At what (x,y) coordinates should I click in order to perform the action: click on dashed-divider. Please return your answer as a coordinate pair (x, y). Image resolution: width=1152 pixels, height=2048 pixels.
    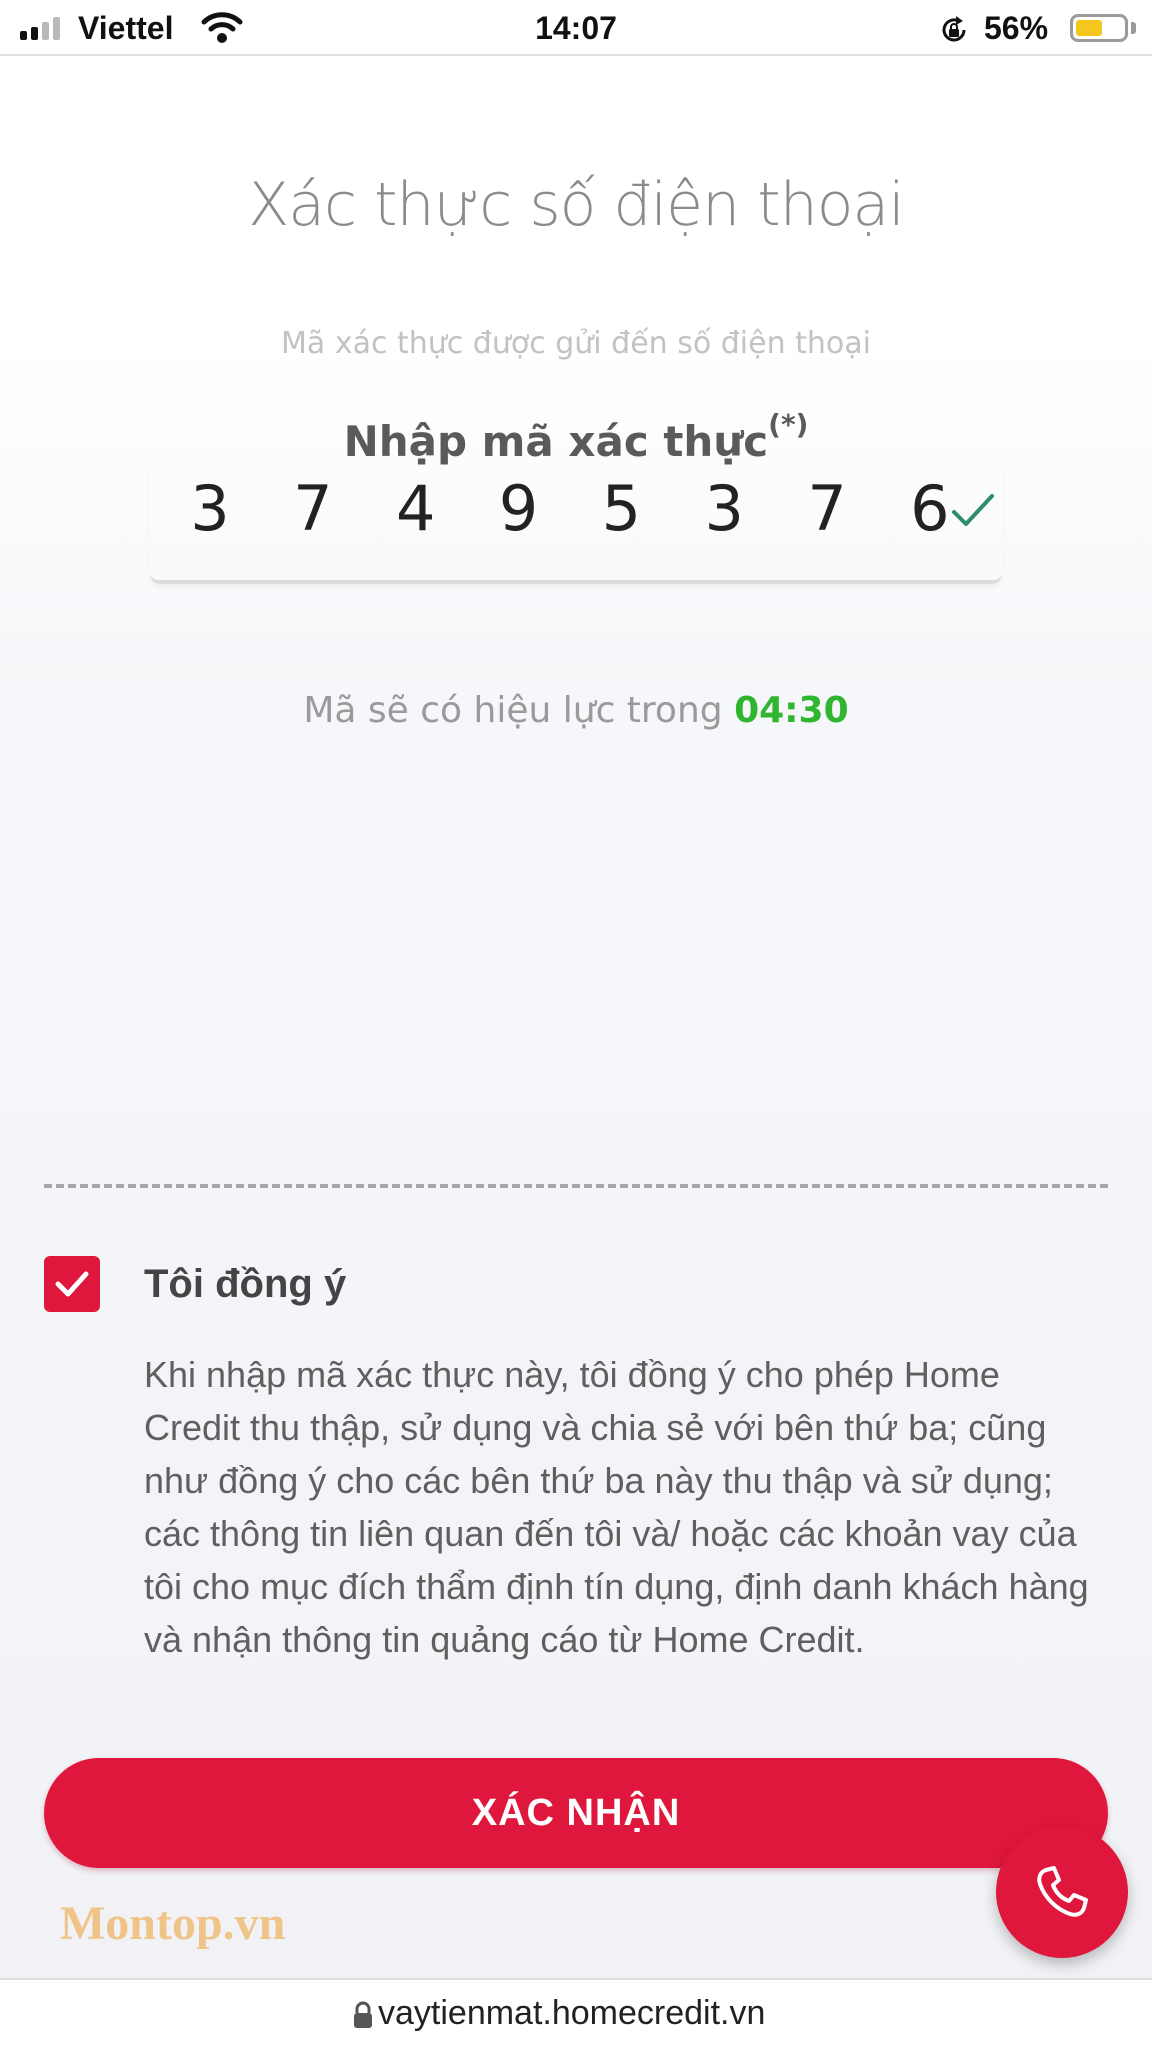
    Looking at the image, I should click on (576, 1186).